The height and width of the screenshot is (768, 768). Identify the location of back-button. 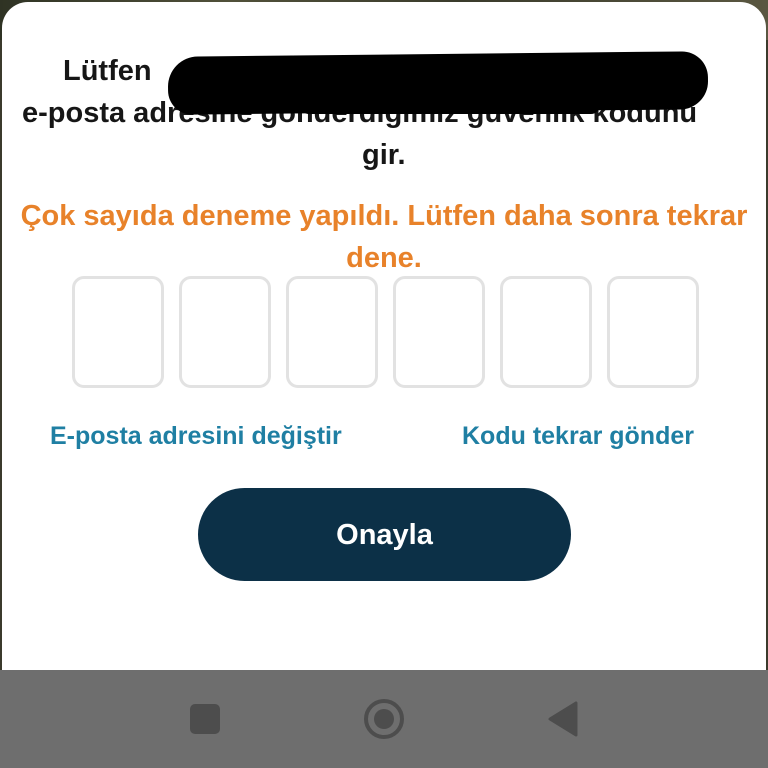
(563, 719).